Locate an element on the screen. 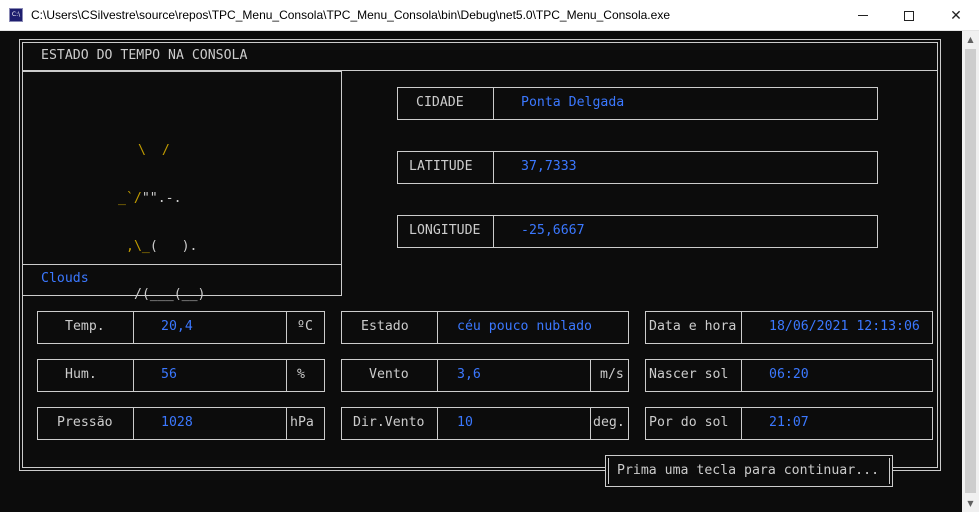 The width and height of the screenshot is (979, 512). pressure-value: 1028 is located at coordinates (177, 422).